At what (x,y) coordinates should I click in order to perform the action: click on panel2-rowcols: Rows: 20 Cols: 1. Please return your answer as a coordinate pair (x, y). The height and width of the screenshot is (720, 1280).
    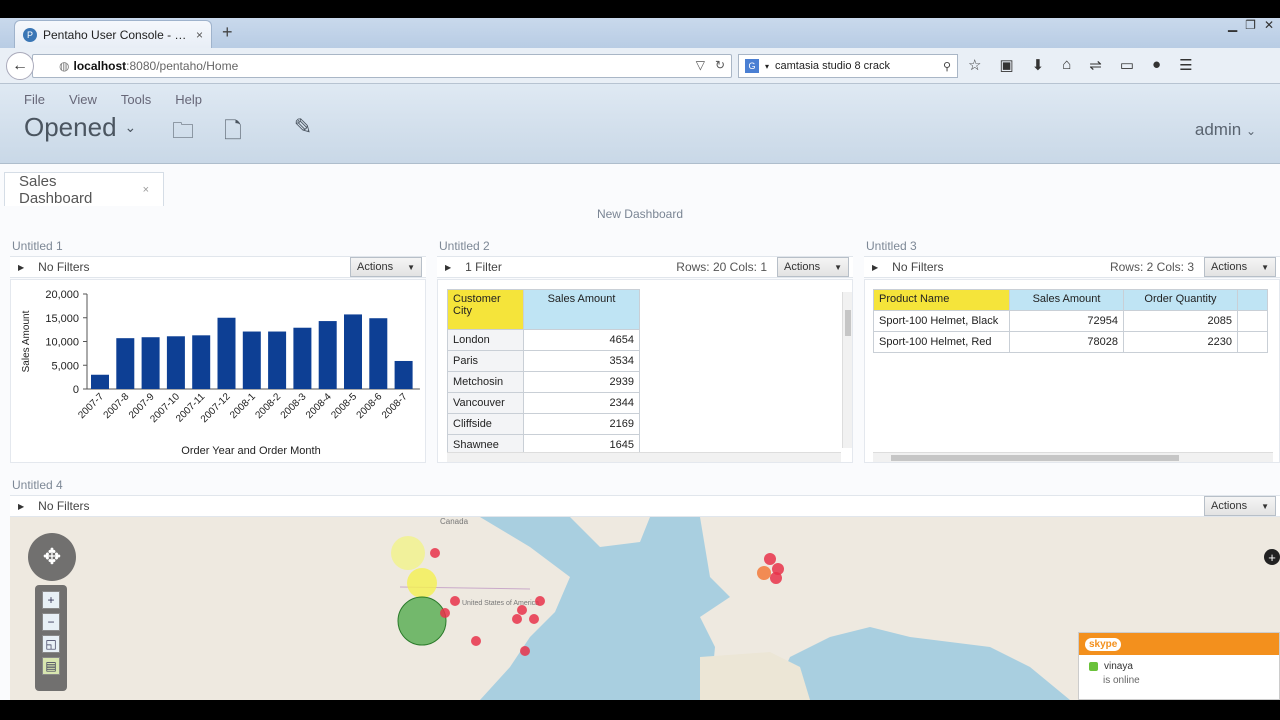
    Looking at the image, I should click on (721, 267).